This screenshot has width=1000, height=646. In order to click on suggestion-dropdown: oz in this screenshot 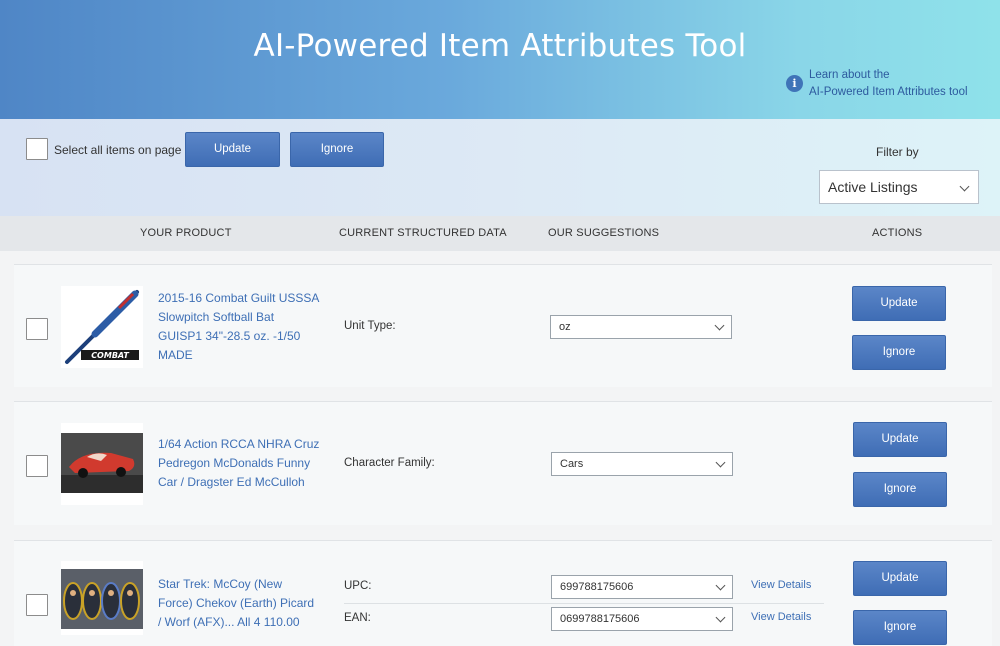, I will do `click(641, 327)`.